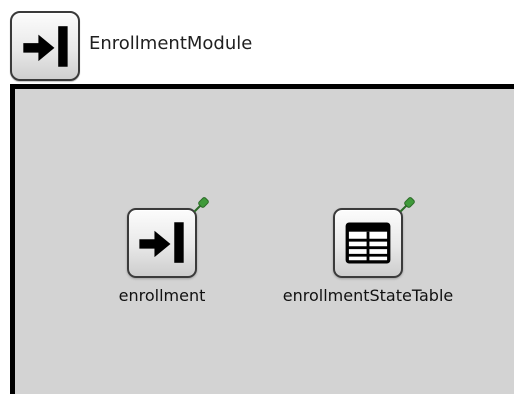  I want to click on module-title: EnrollmentModule, so click(171, 43).